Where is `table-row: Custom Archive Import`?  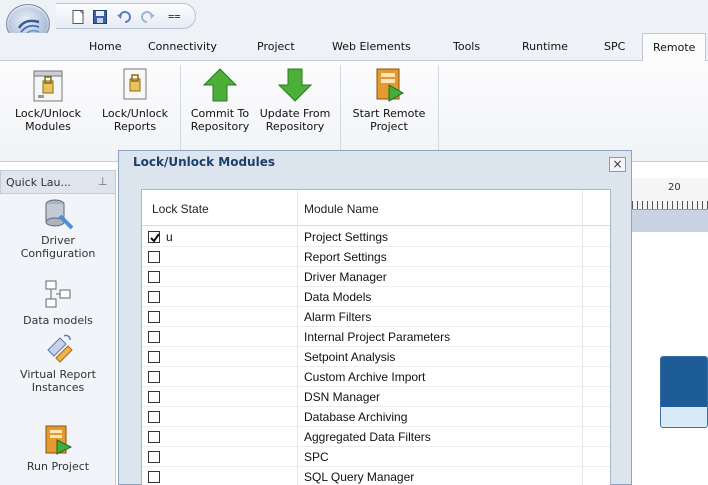
table-row: Custom Archive Import is located at coordinates (376, 377).